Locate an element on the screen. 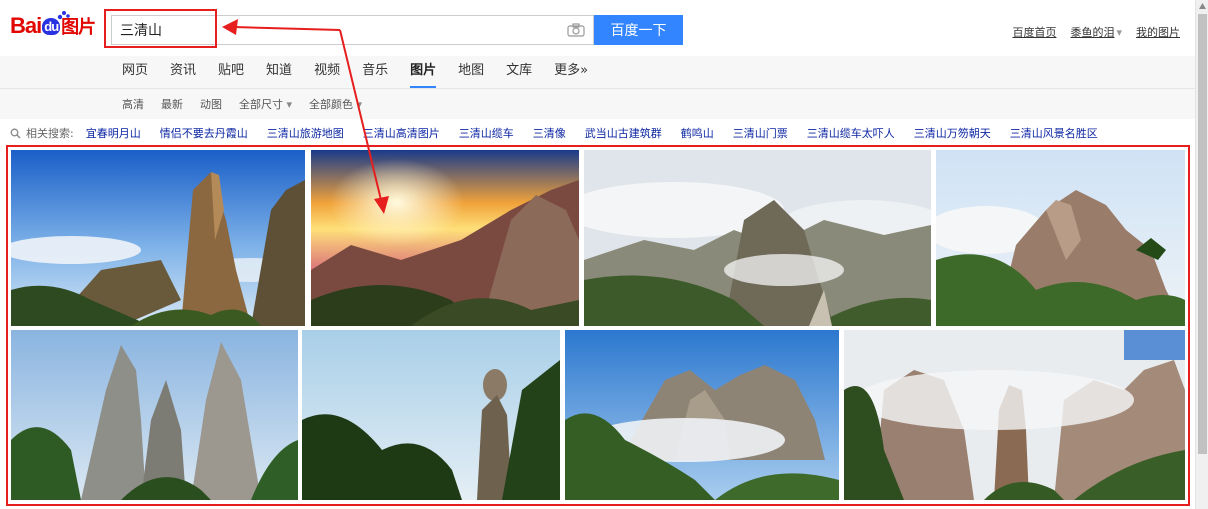  nav-tab: 地图 is located at coordinates (471, 75).